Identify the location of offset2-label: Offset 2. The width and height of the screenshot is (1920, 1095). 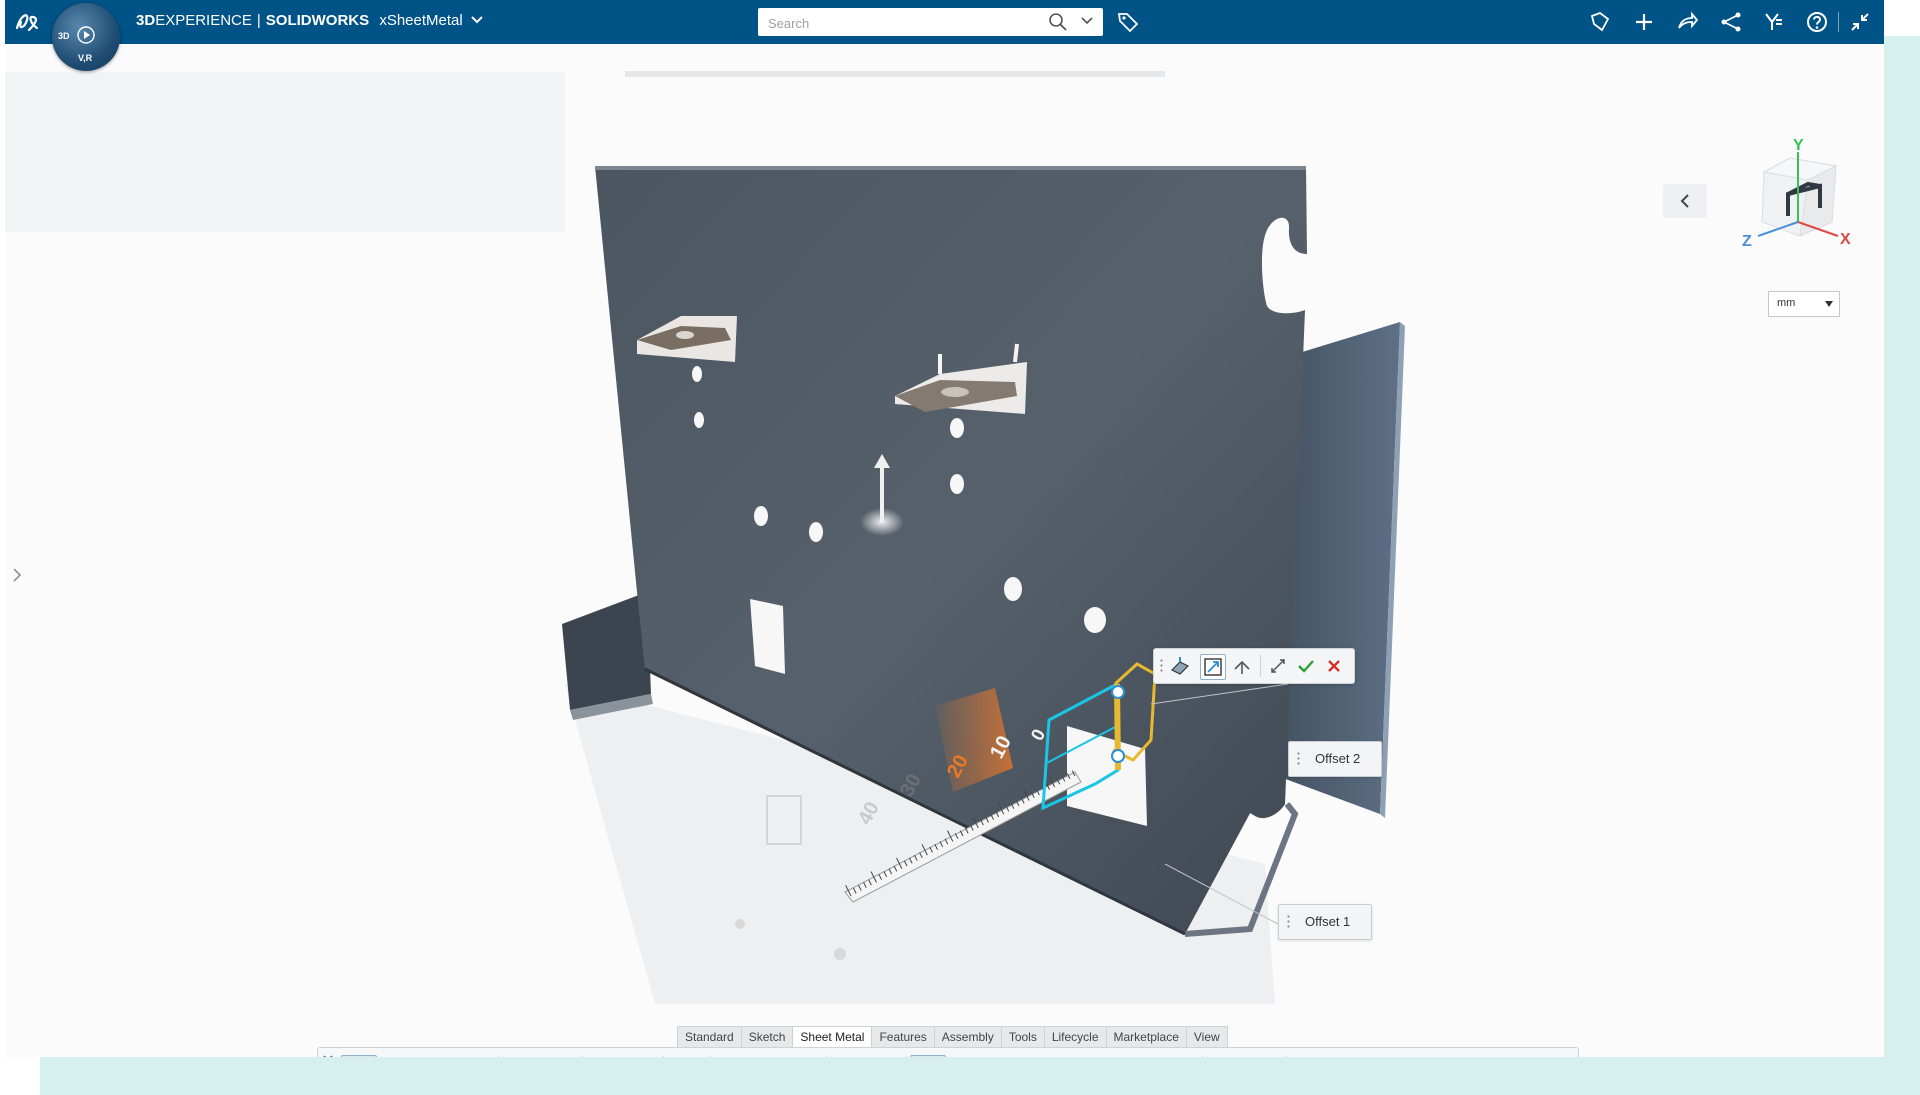
(1335, 759).